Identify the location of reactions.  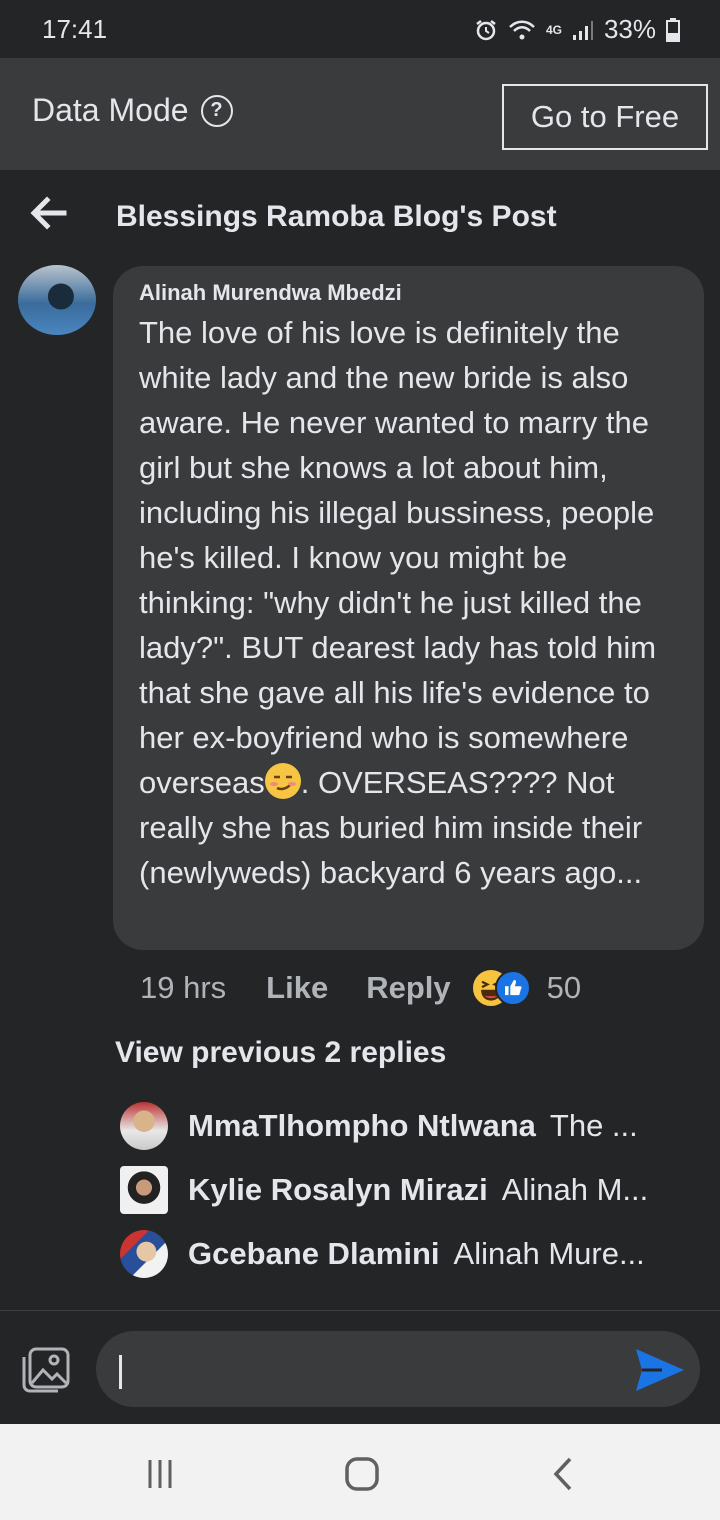
(503, 988).